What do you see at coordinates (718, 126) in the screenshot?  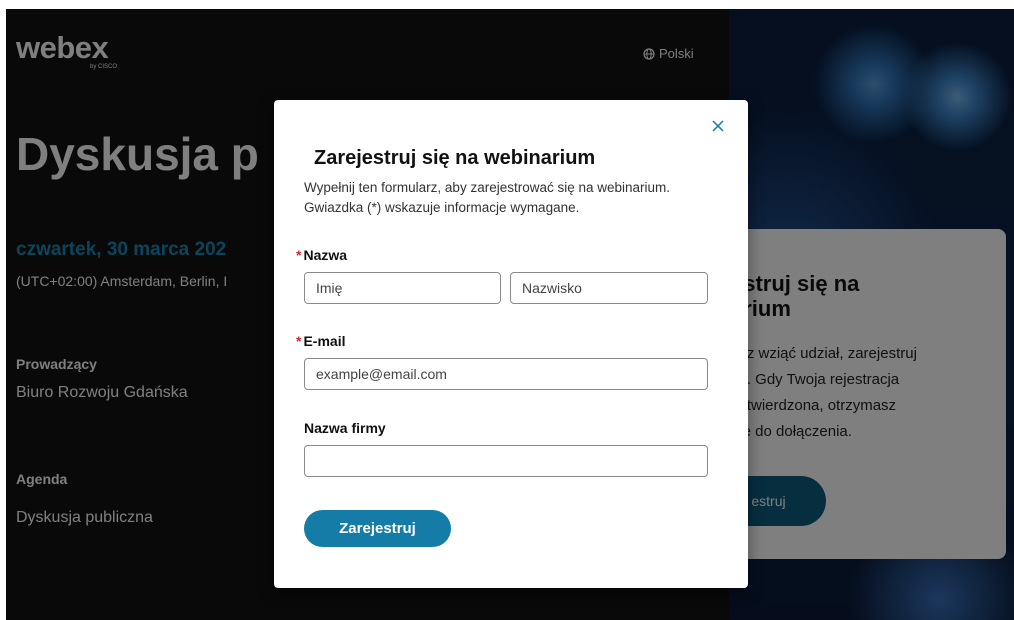 I see `close-icon` at bounding box center [718, 126].